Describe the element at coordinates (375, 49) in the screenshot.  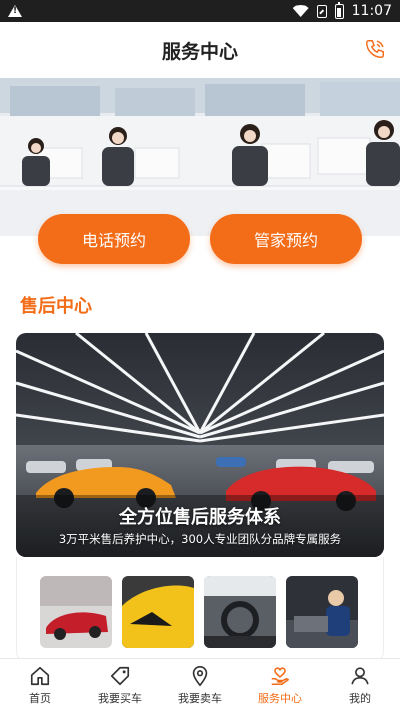
I see `phone-icon` at that location.